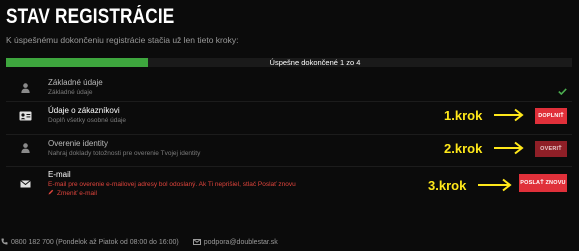 The height and width of the screenshot is (251, 579). I want to click on phone-icon, so click(4, 242).